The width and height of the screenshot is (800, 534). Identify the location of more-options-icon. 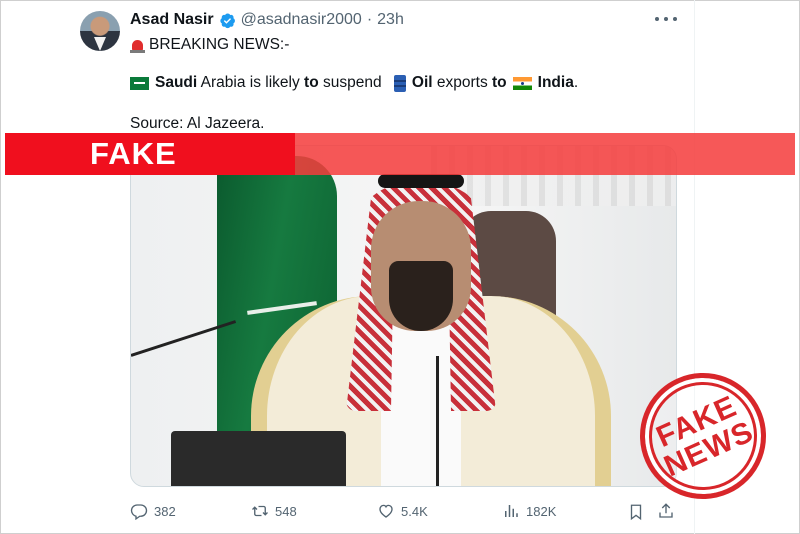
(666, 19).